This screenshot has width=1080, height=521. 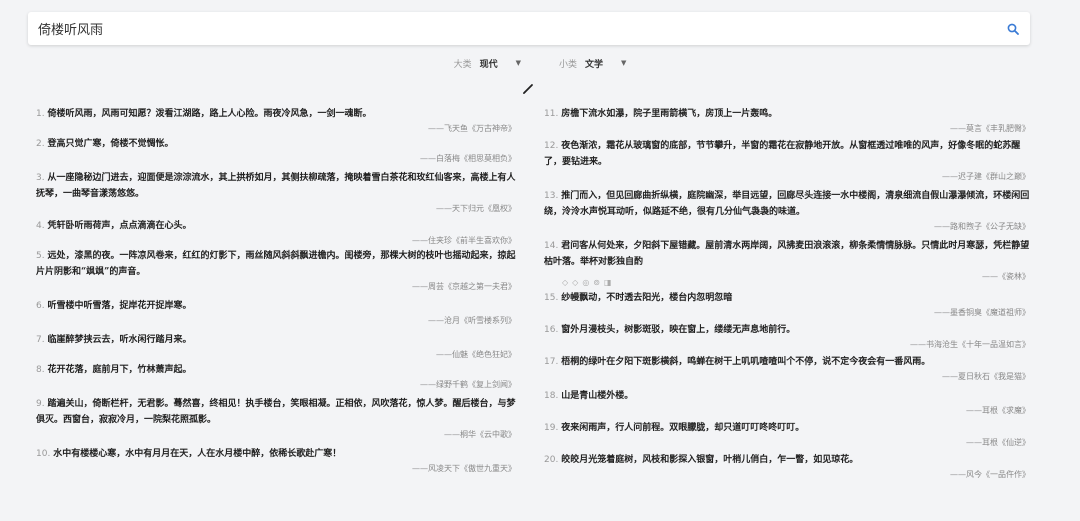 What do you see at coordinates (647, 298) in the screenshot?
I see `poem-text: 纱幔飘动，不时透去阳光，楼台内忽明忽暗` at bounding box center [647, 298].